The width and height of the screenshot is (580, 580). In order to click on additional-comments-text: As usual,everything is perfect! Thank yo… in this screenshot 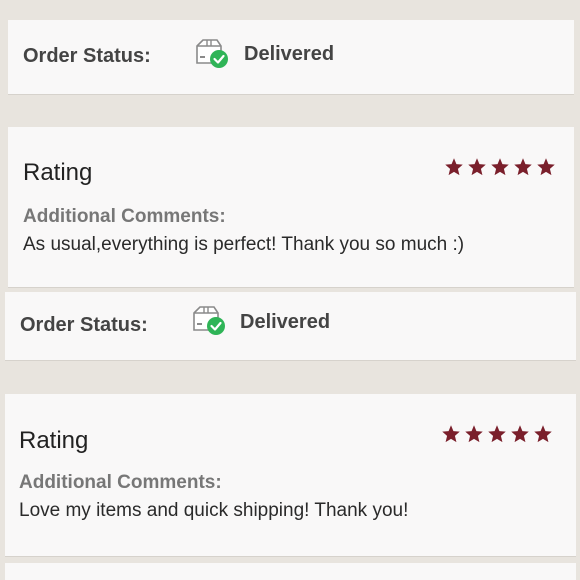, I will do `click(244, 244)`.